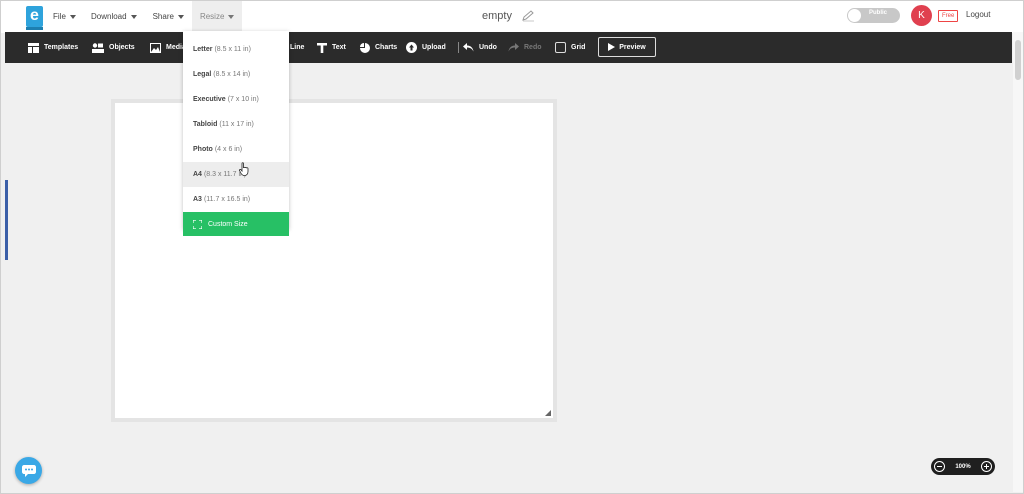 The width and height of the screenshot is (1024, 494). What do you see at coordinates (209, 99) in the screenshot?
I see `option-name: Executive` at bounding box center [209, 99].